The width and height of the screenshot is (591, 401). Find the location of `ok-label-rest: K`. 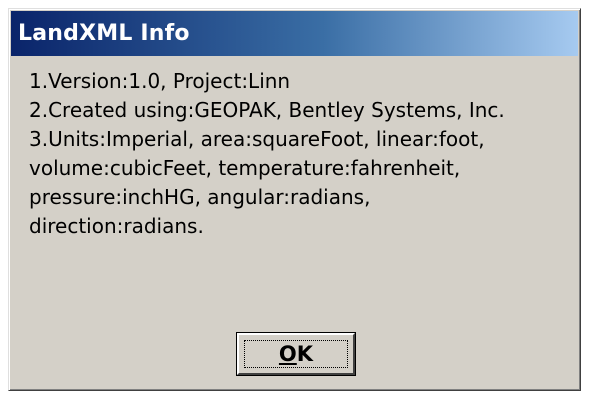

ok-label-rest: K is located at coordinates (305, 354).